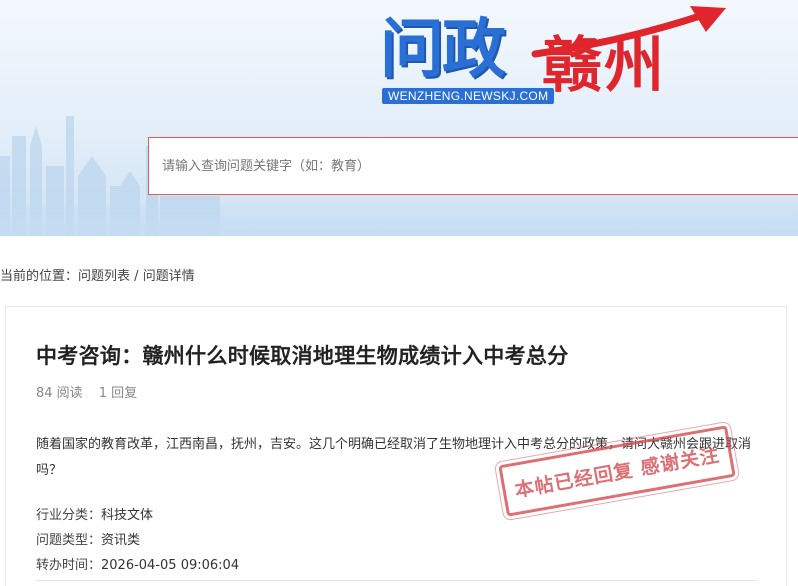  I want to click on logo-wenzheng-text: 问政, so click(443, 50).